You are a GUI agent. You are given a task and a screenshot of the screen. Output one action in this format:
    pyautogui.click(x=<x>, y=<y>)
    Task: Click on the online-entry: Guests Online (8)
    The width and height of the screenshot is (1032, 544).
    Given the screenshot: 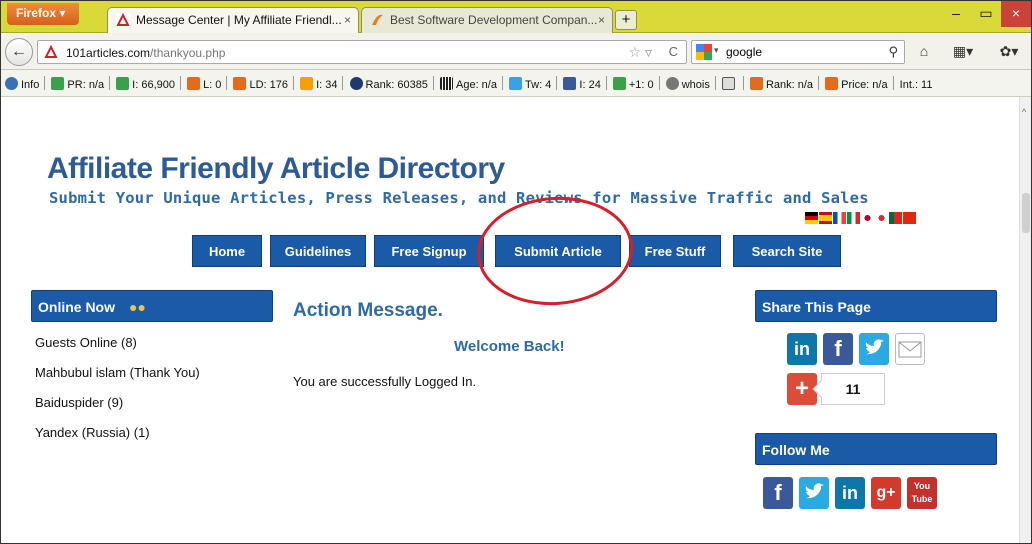 What is the action you would take?
    pyautogui.click(x=117, y=350)
    